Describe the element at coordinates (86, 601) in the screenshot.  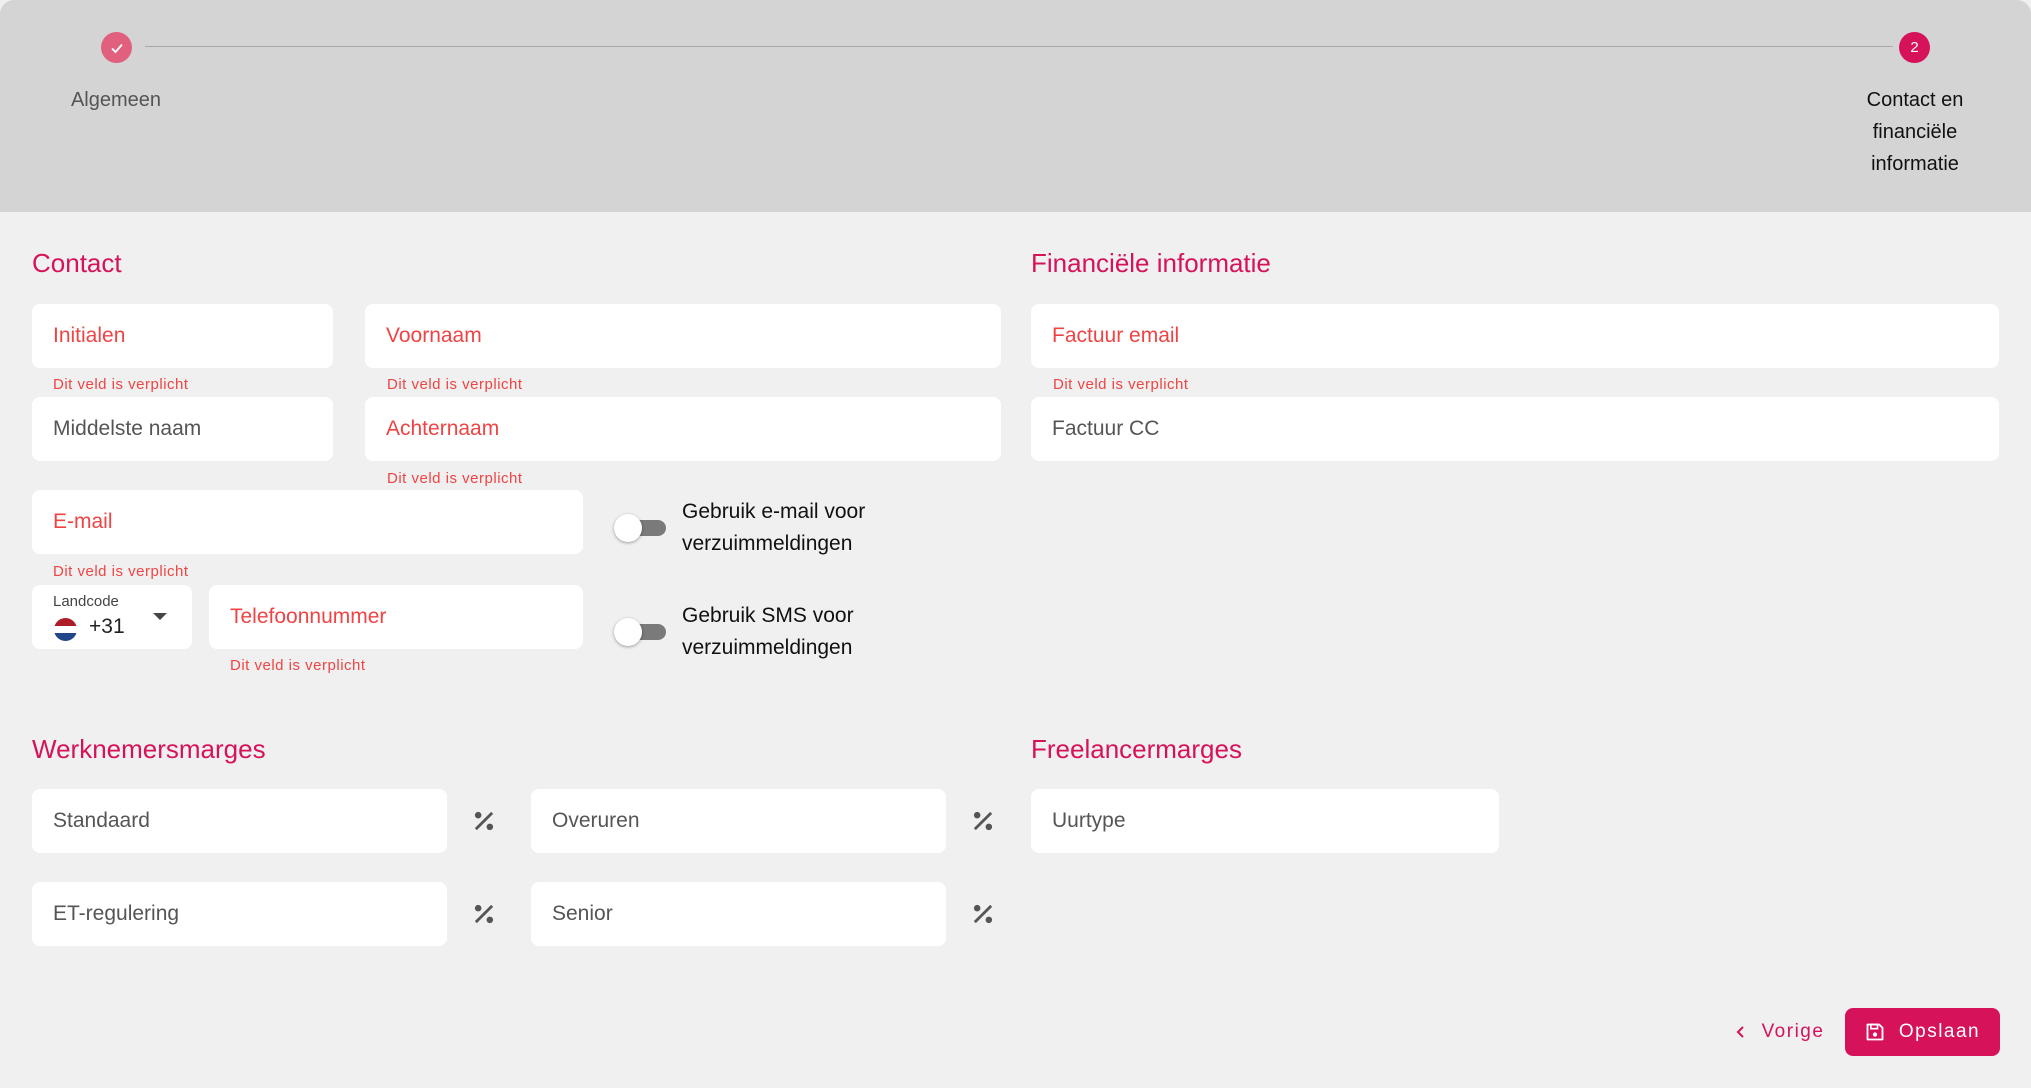
I see `country-code-label: Landcode` at that location.